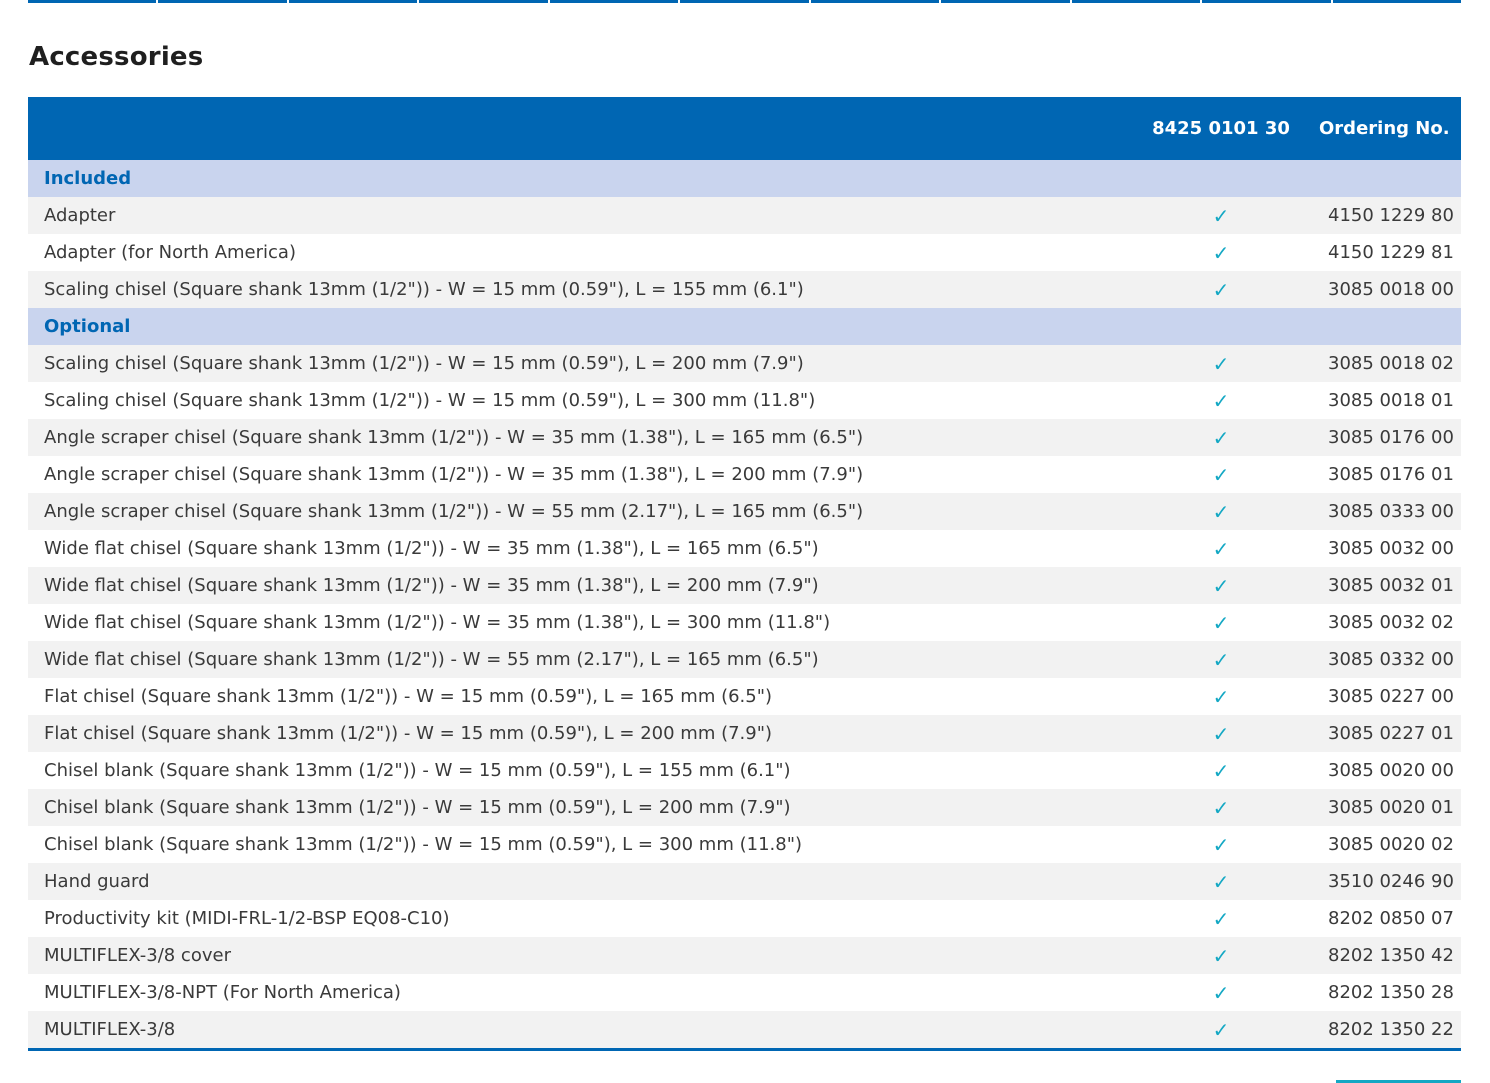 The width and height of the screenshot is (1490, 1083). I want to click on item-description: Adapter (for North America), so click(575, 252).